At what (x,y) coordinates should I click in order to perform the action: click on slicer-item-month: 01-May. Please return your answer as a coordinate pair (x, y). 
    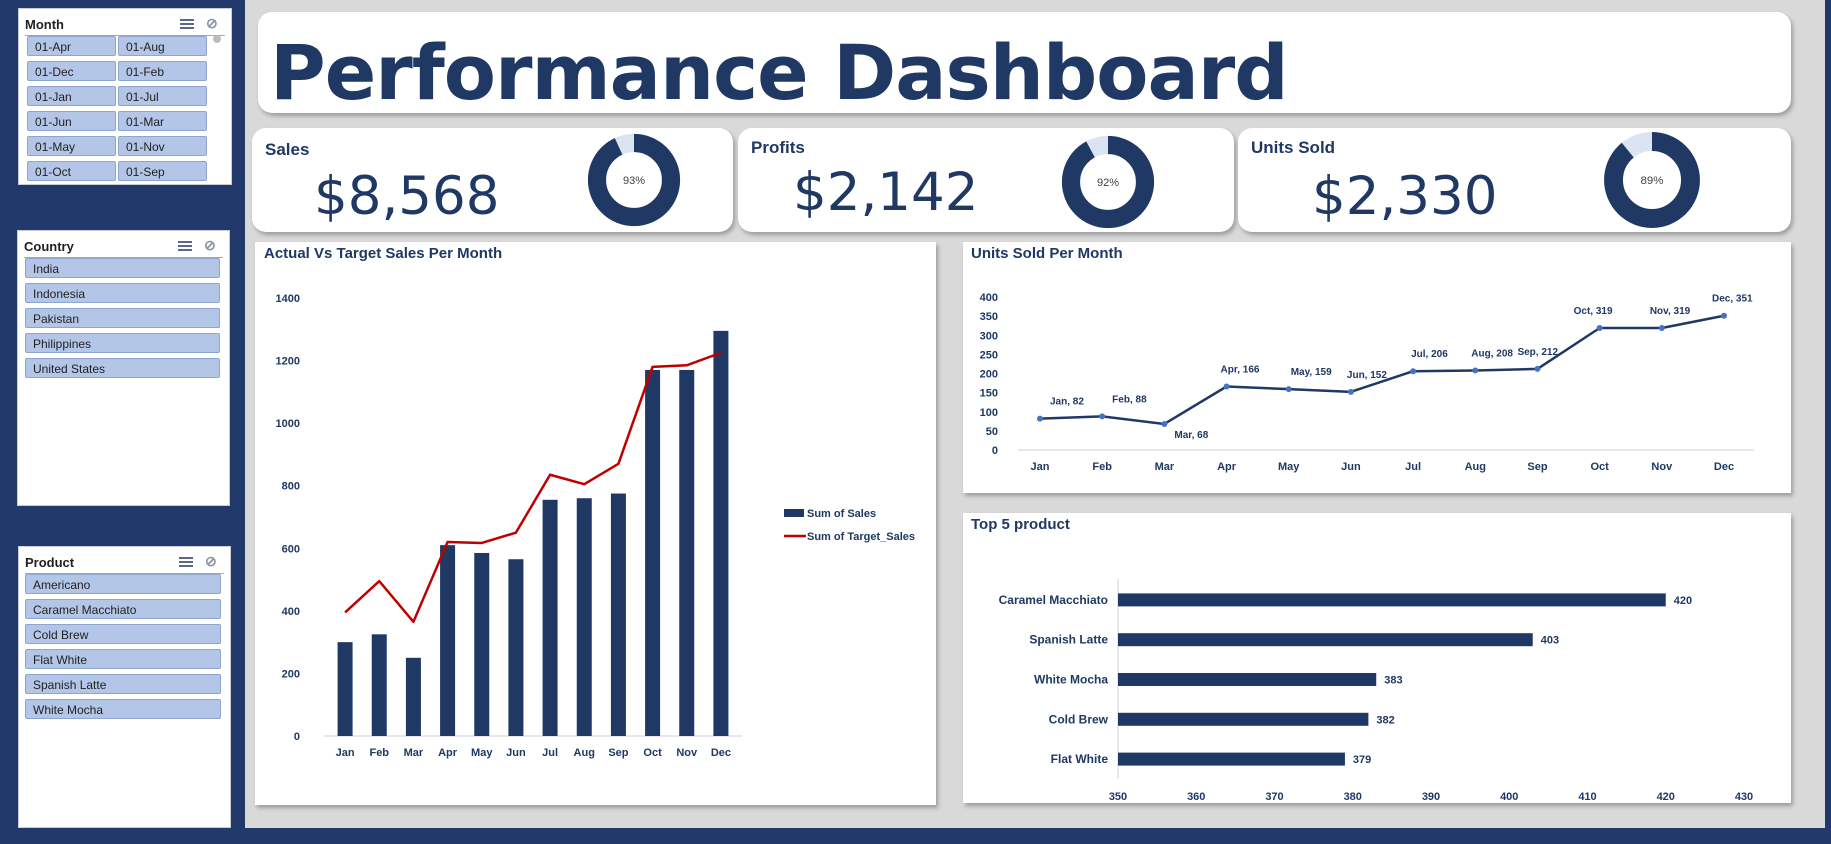
    Looking at the image, I should click on (71, 146).